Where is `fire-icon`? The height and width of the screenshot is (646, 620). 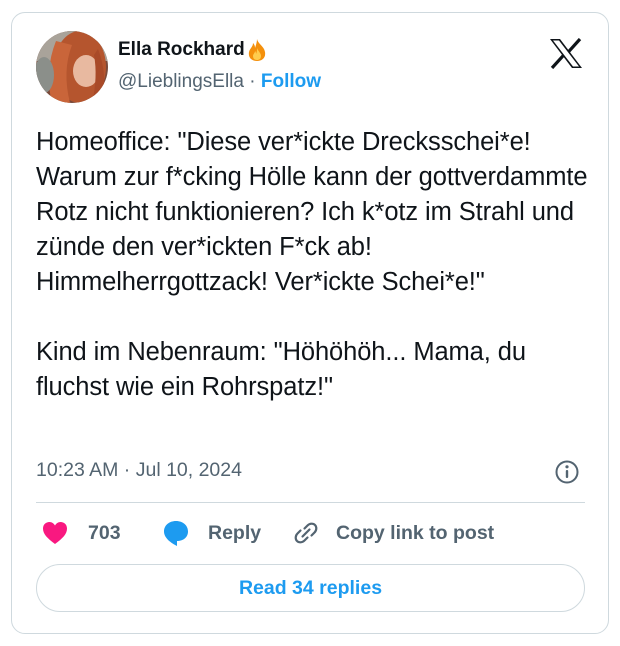 fire-icon is located at coordinates (257, 50).